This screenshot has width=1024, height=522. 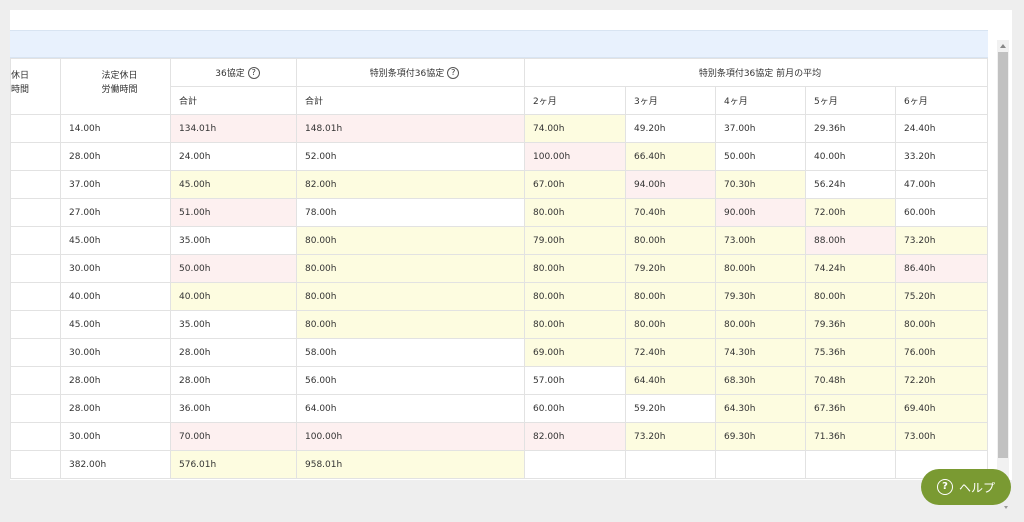 I want to click on cell-36-total: 28.00h, so click(x=233, y=352).